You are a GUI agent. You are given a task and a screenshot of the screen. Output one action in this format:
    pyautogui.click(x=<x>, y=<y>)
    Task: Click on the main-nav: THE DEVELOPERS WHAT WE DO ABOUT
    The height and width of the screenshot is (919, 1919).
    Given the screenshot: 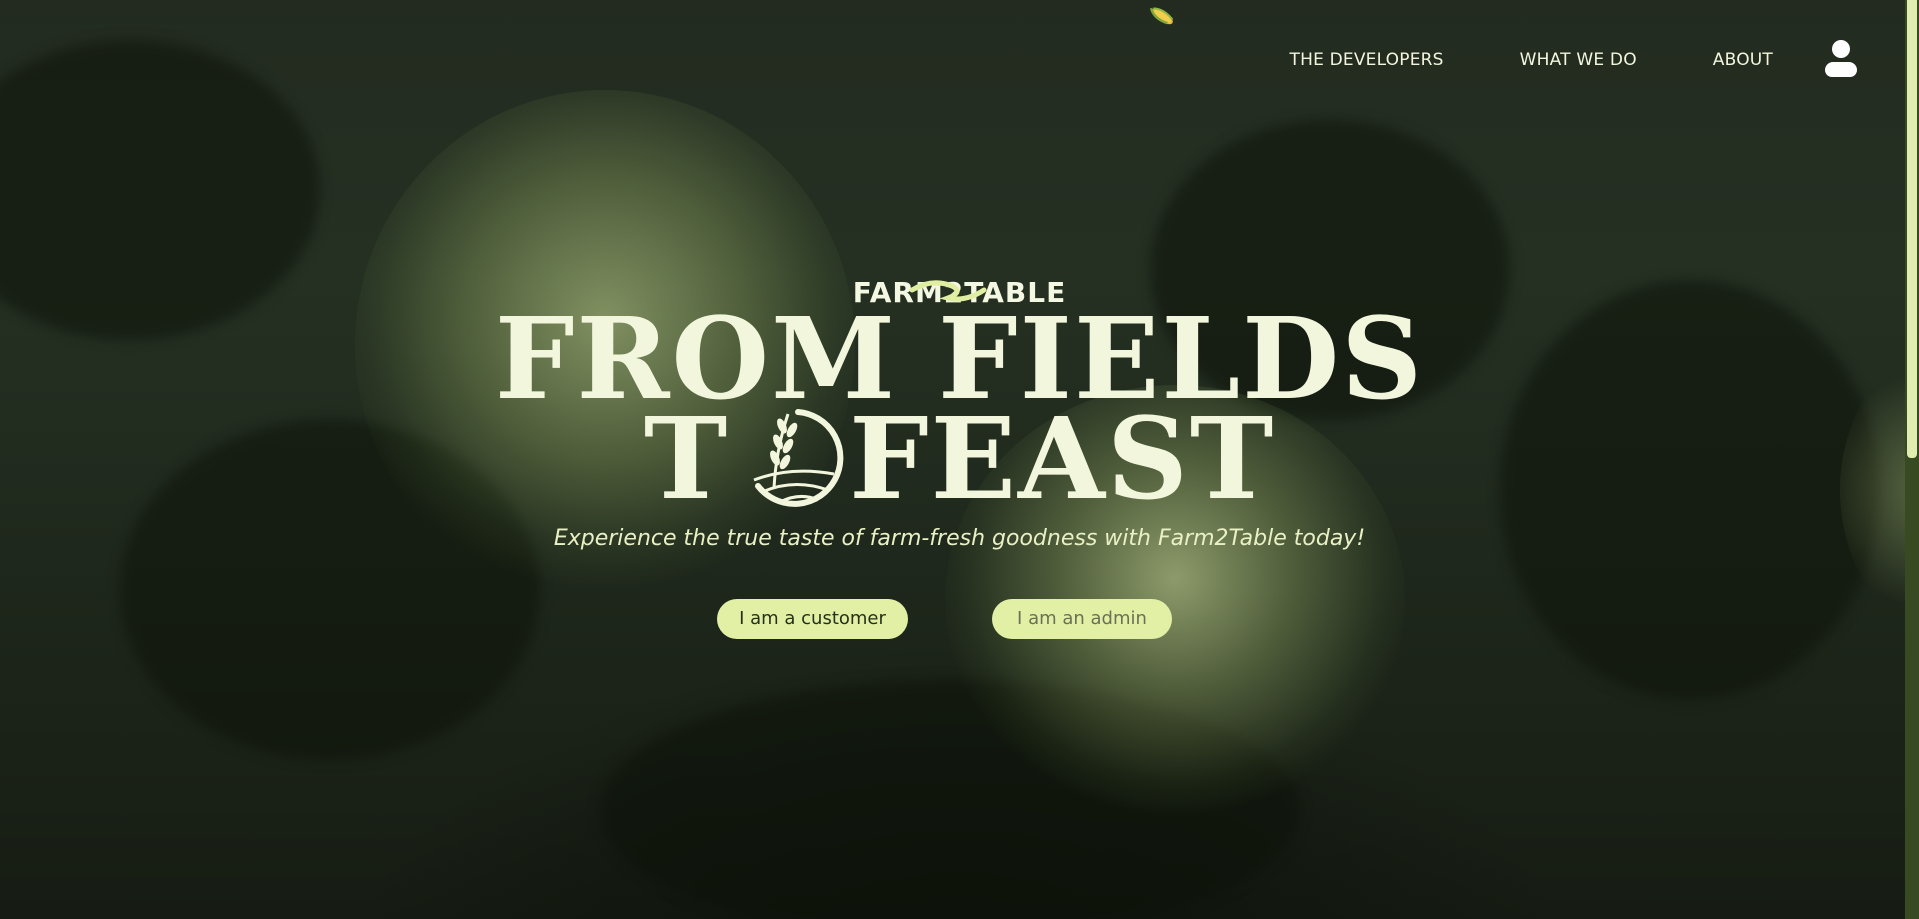 What is the action you would take?
    pyautogui.click(x=1575, y=60)
    